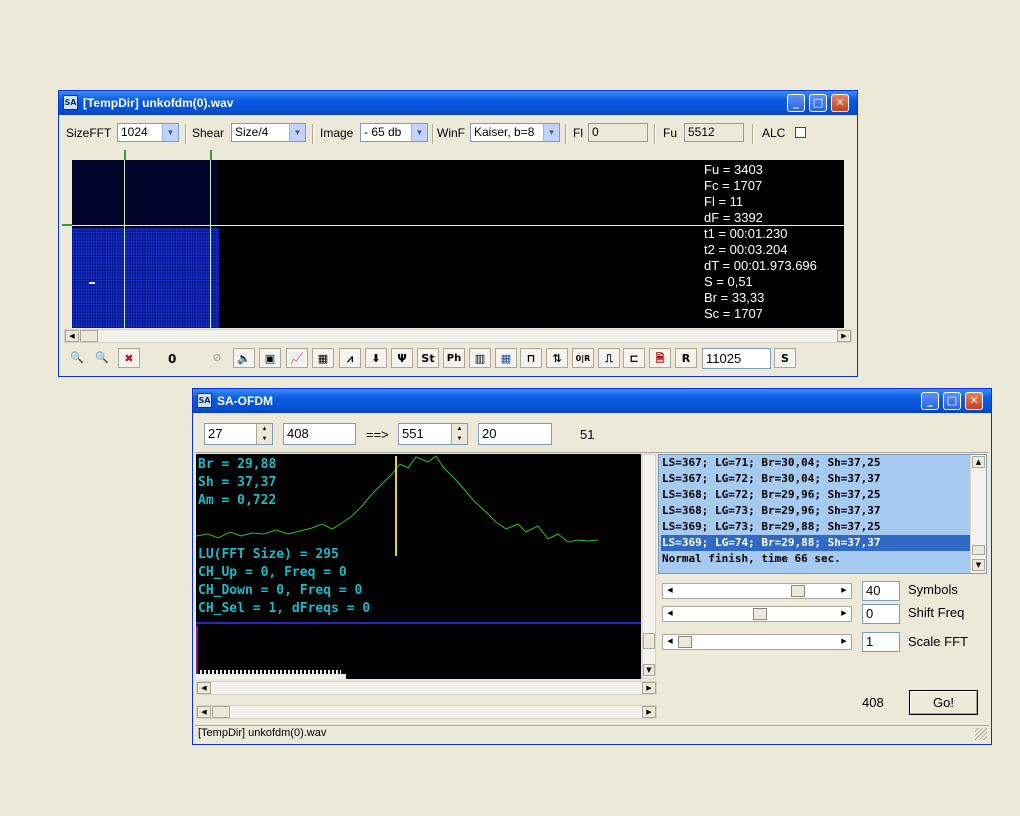 This screenshot has height=816, width=1020. I want to click on fft-window-titlebar: SA [TempDir] unkofdm(0).wav _ □ ✕, so click(458, 103).